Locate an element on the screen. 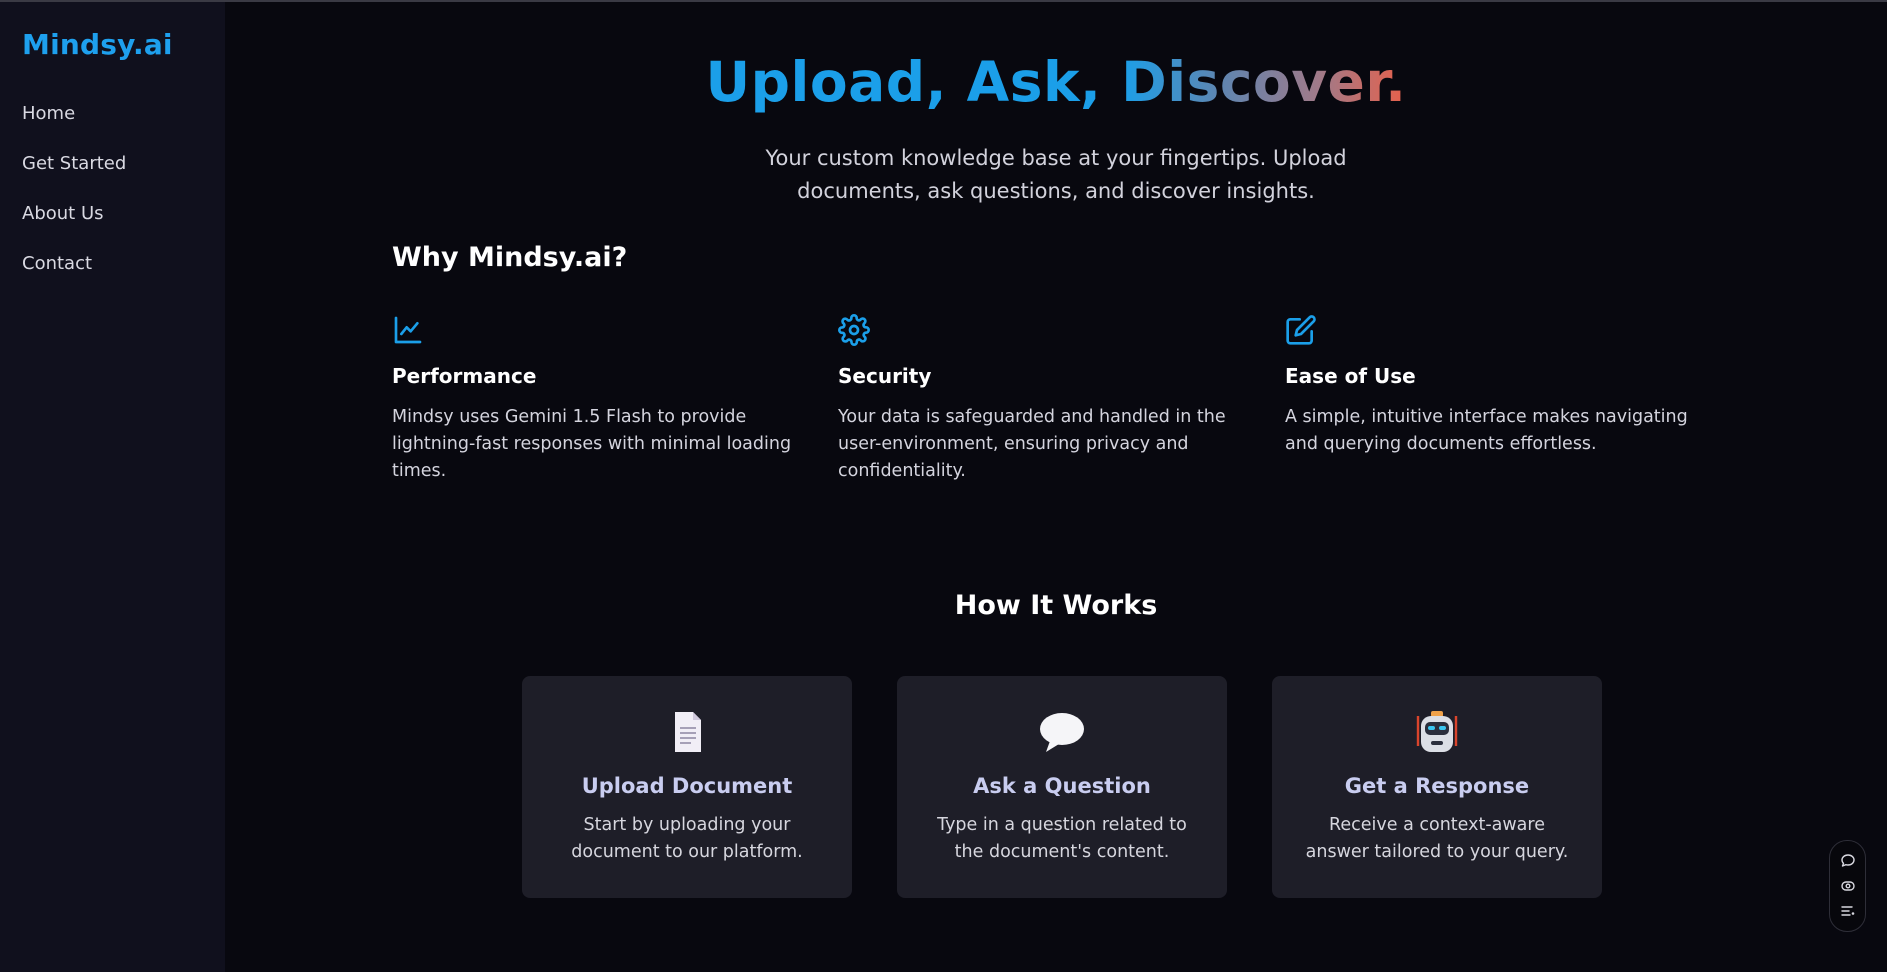 The width and height of the screenshot is (1887, 972). step-title: Get a Response is located at coordinates (1437, 786).